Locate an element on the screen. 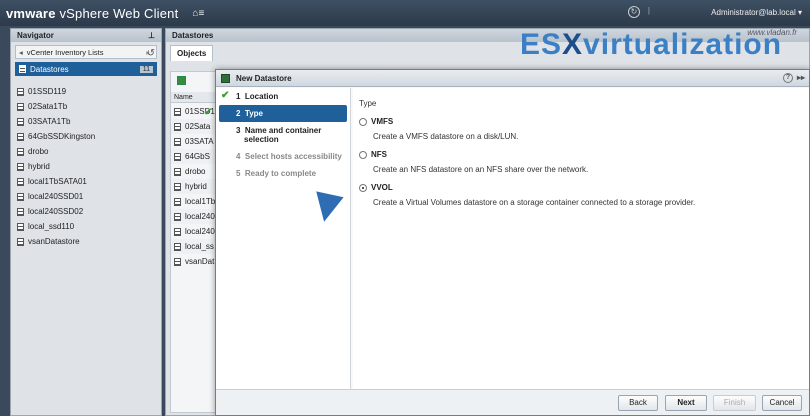 This screenshot has width=810, height=416. table-row: drobo is located at coordinates (195, 171).